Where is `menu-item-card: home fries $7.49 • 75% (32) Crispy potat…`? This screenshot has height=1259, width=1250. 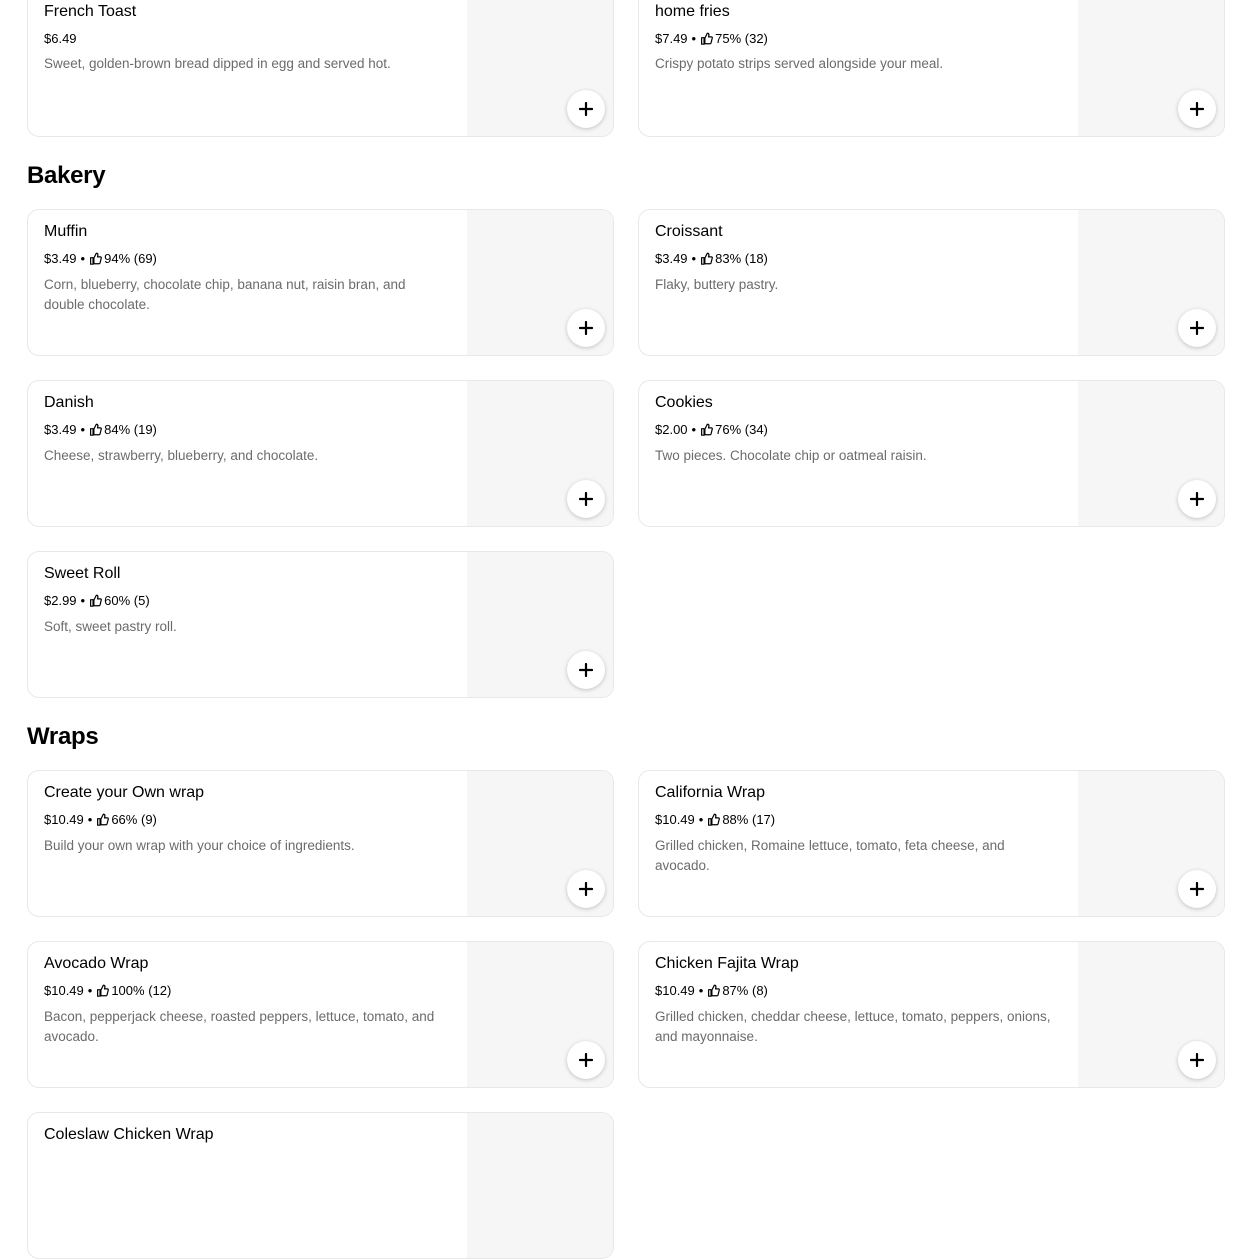
menu-item-card: home fries $7.49 • 75% (32) Crispy potat… is located at coordinates (931, 68).